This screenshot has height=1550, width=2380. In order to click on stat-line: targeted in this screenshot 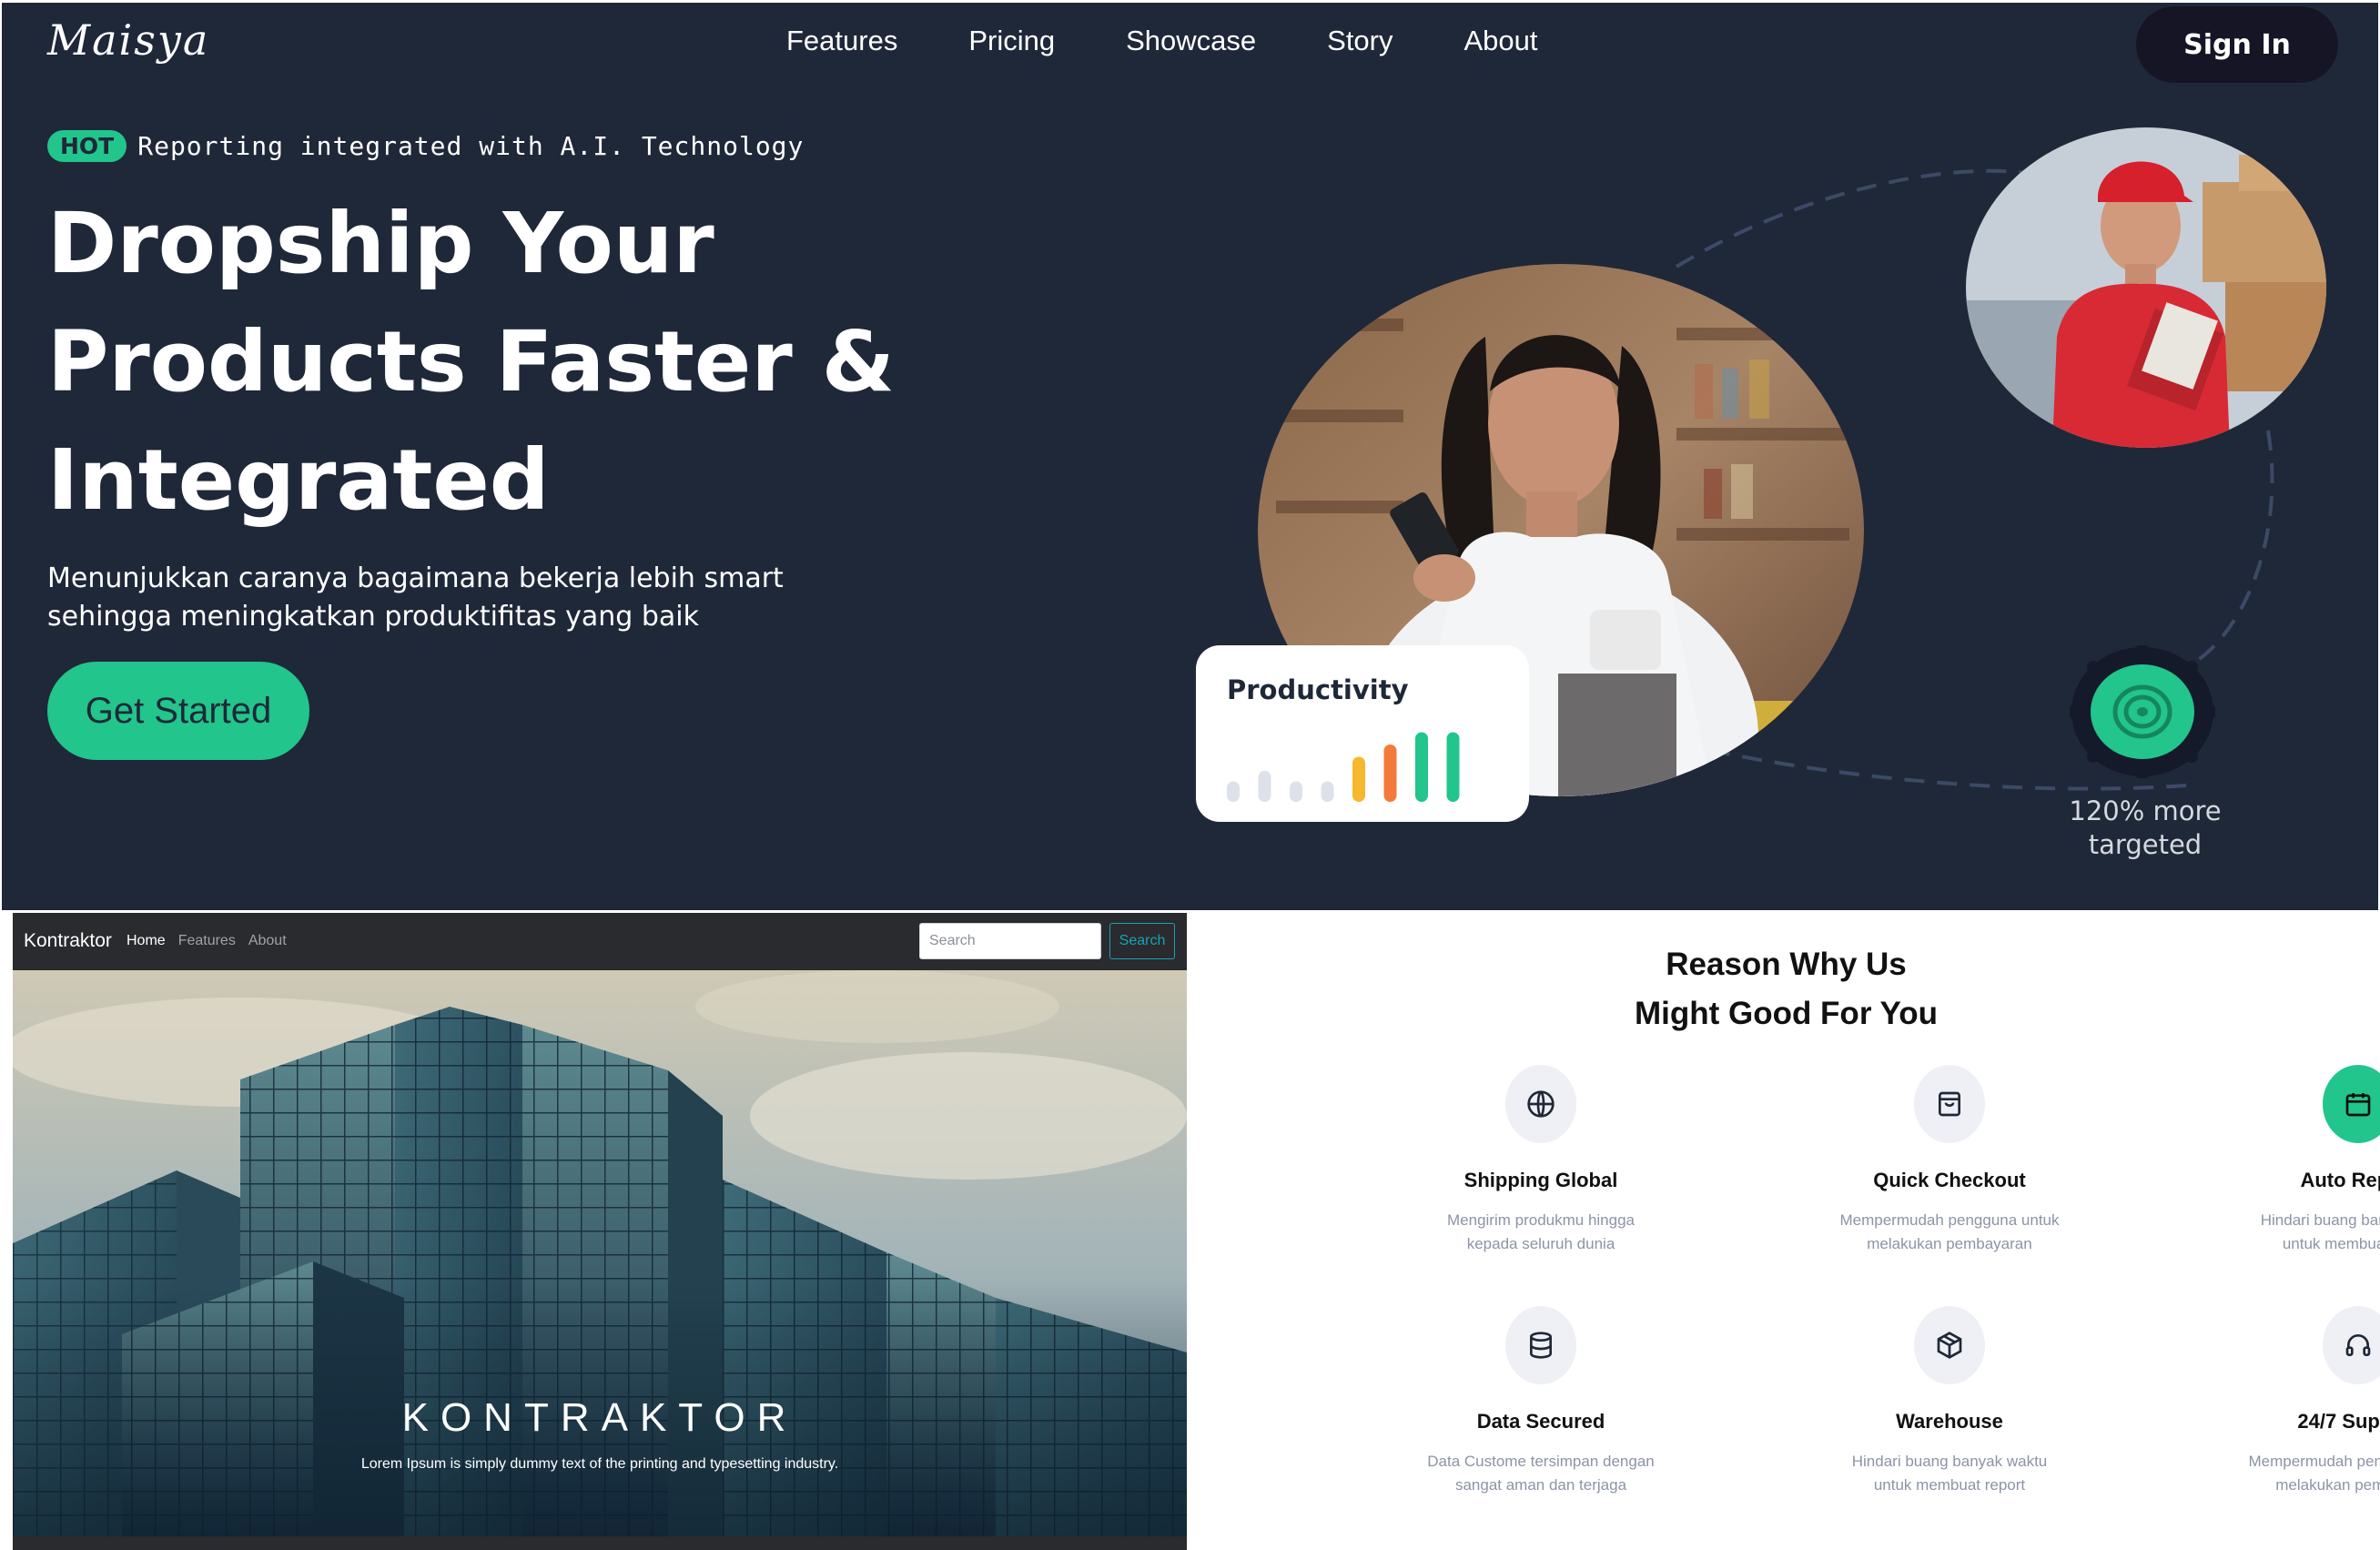, I will do `click(2145, 844)`.